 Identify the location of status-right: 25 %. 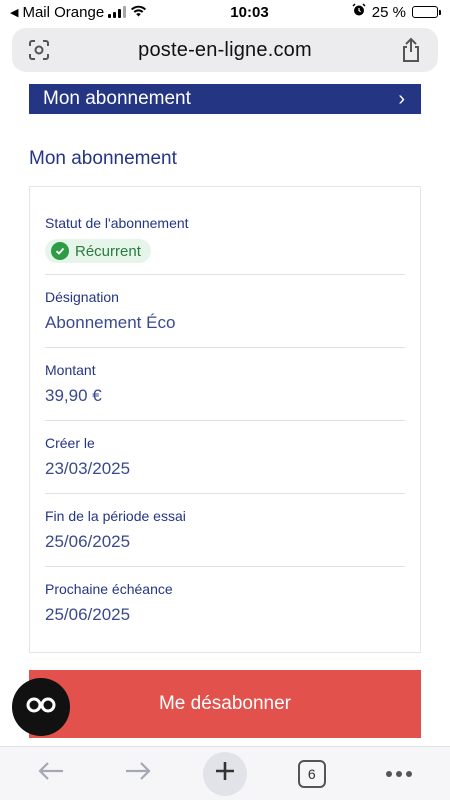
(396, 12).